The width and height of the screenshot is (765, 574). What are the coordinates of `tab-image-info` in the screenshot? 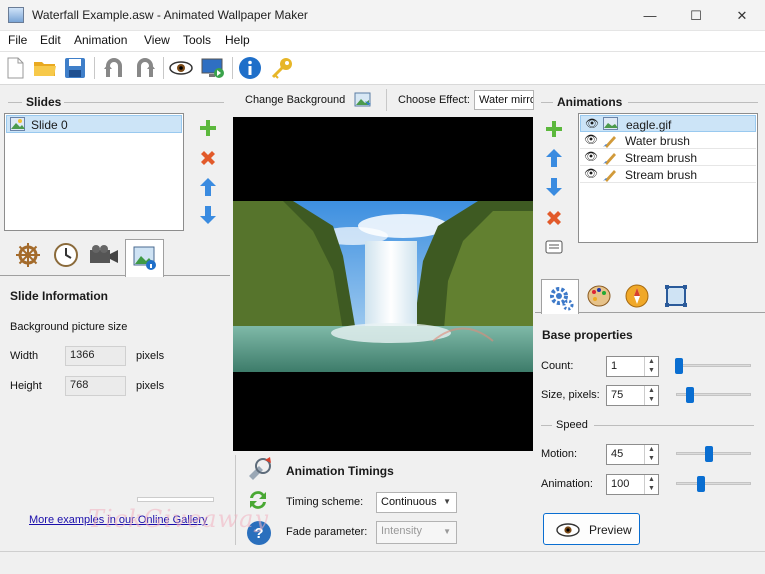 It's located at (144, 258).